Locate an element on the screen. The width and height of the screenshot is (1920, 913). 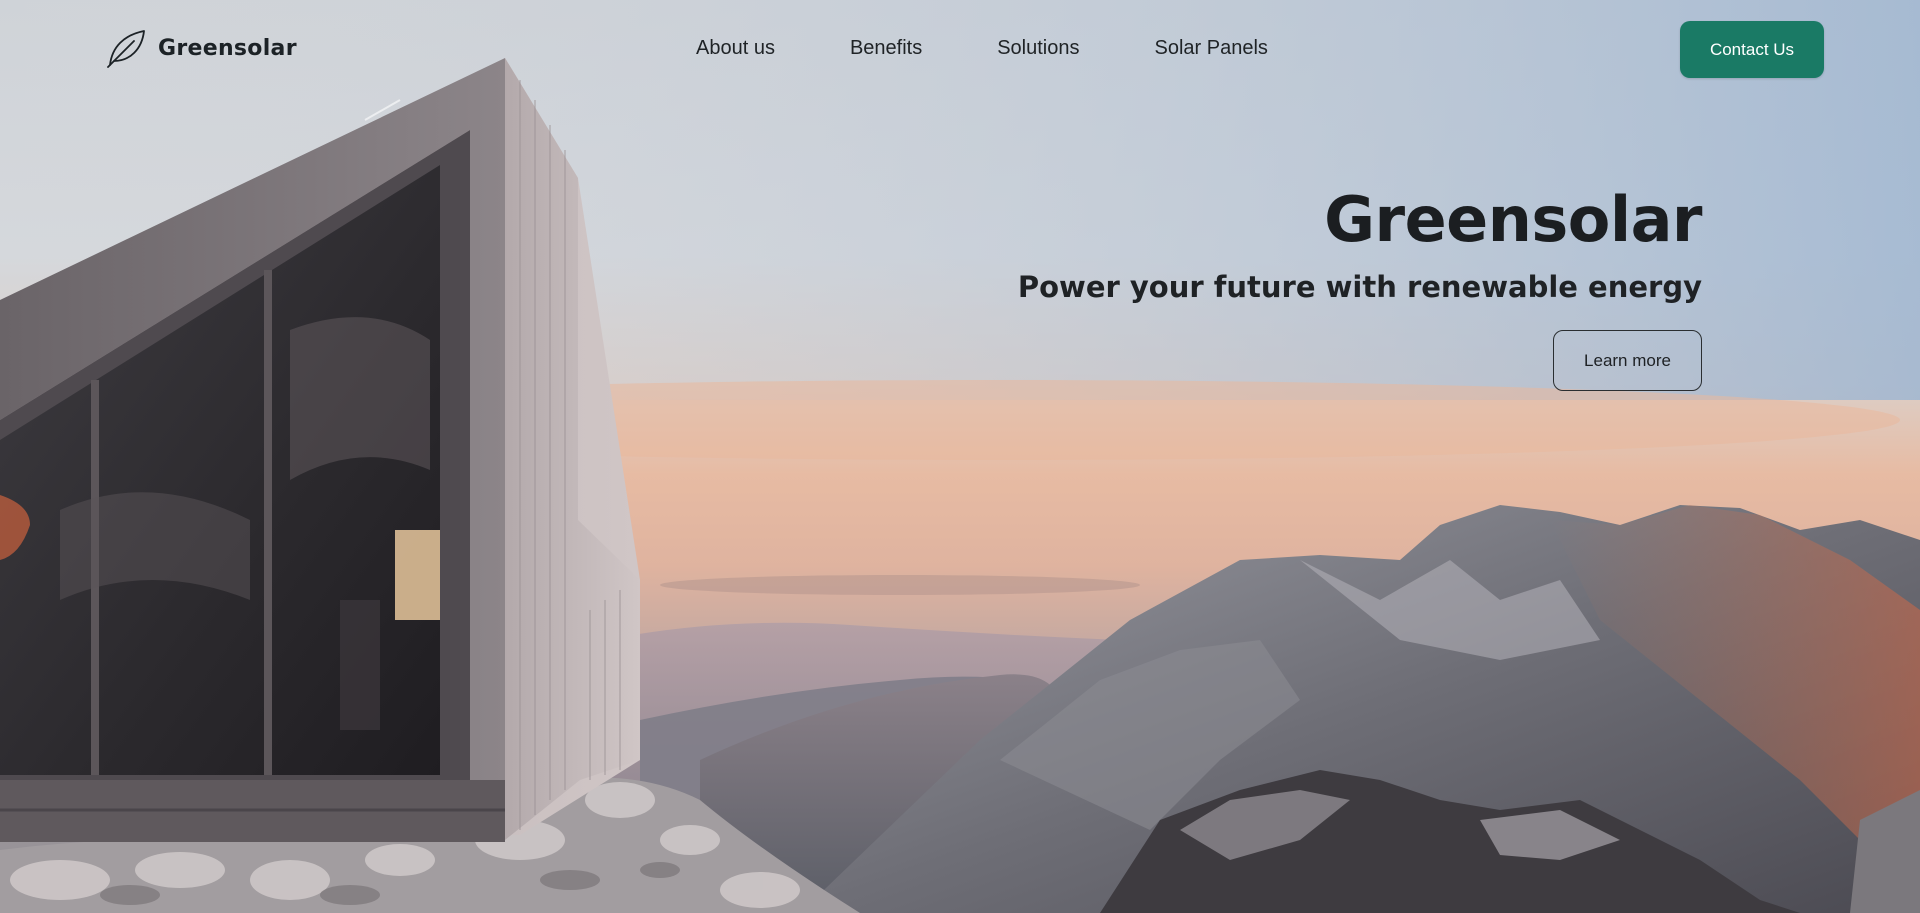
brand-logo-link: Greensolar is located at coordinates (200, 48).